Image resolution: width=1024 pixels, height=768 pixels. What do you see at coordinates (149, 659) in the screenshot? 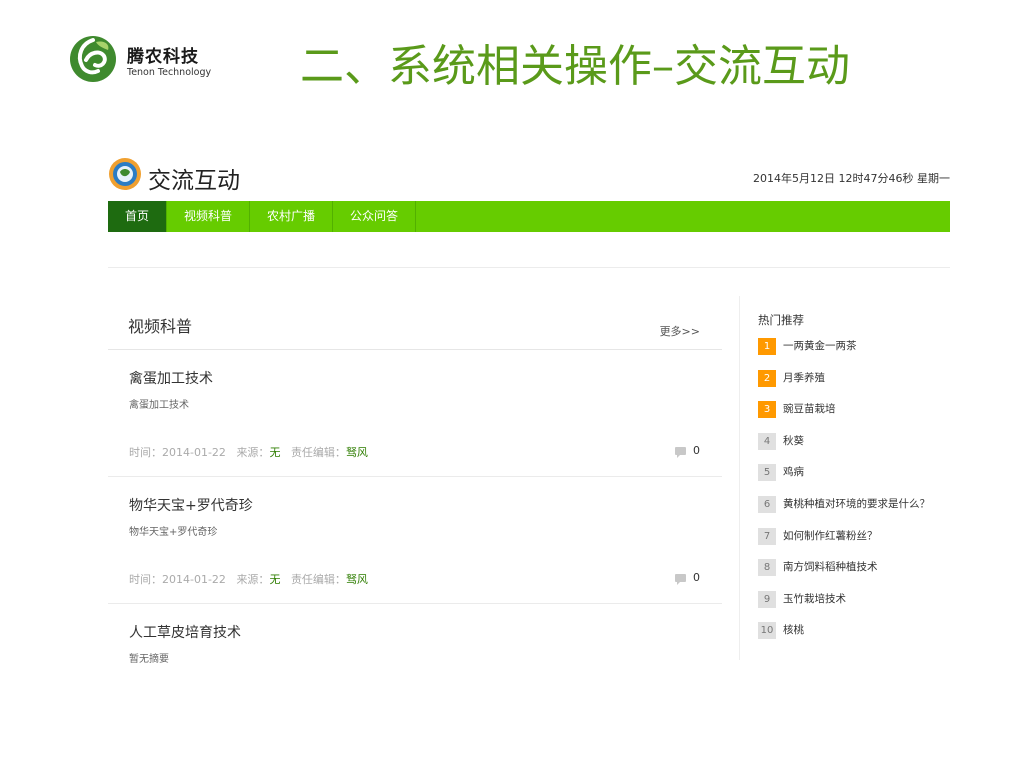
I see `article-summary: 暂无摘要` at bounding box center [149, 659].